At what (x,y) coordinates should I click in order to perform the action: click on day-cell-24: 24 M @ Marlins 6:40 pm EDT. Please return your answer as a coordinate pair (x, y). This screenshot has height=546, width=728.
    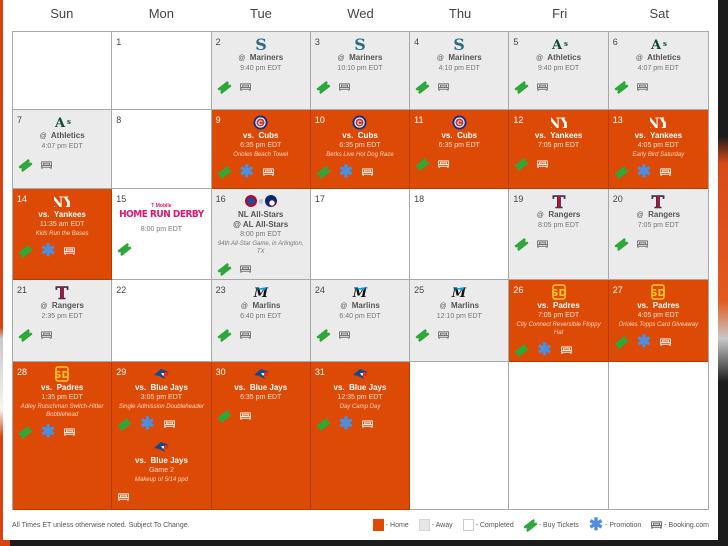
    Looking at the image, I should click on (360, 321).